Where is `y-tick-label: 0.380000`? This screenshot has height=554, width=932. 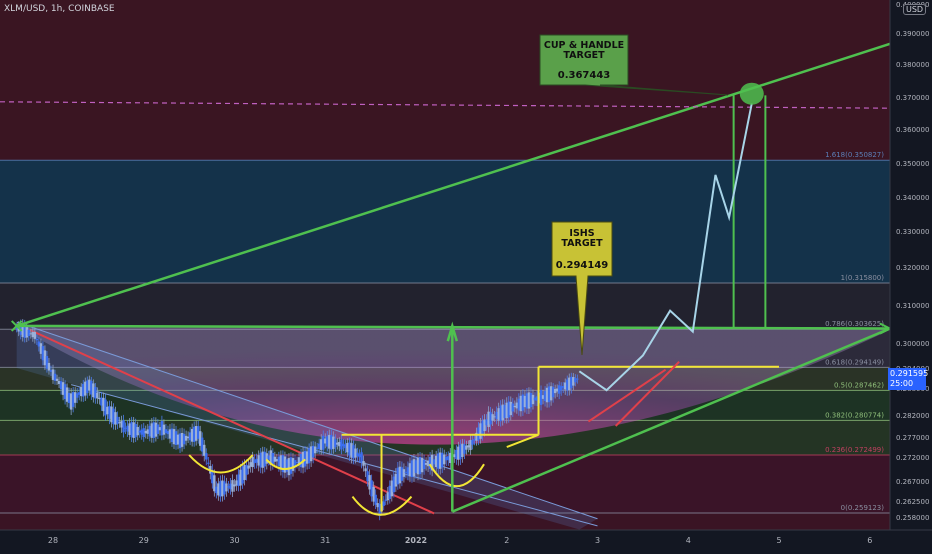
y-tick-label: 0.380000 is located at coordinates (912, 65).